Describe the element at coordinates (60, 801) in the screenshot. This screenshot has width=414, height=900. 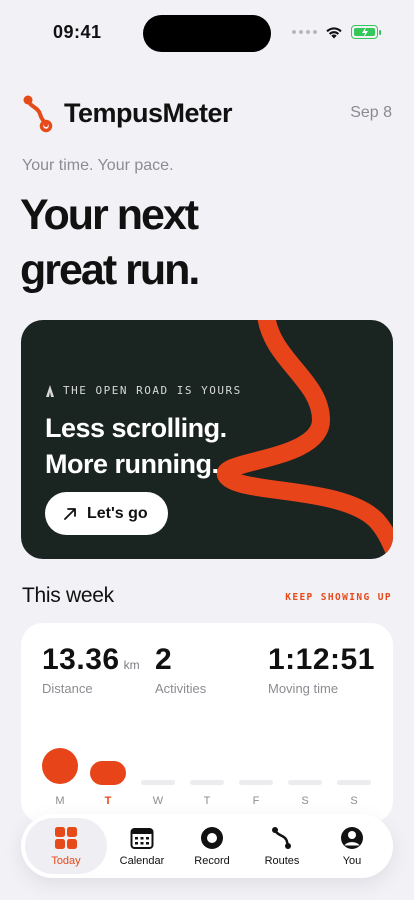
I see `day-label: M` at that location.